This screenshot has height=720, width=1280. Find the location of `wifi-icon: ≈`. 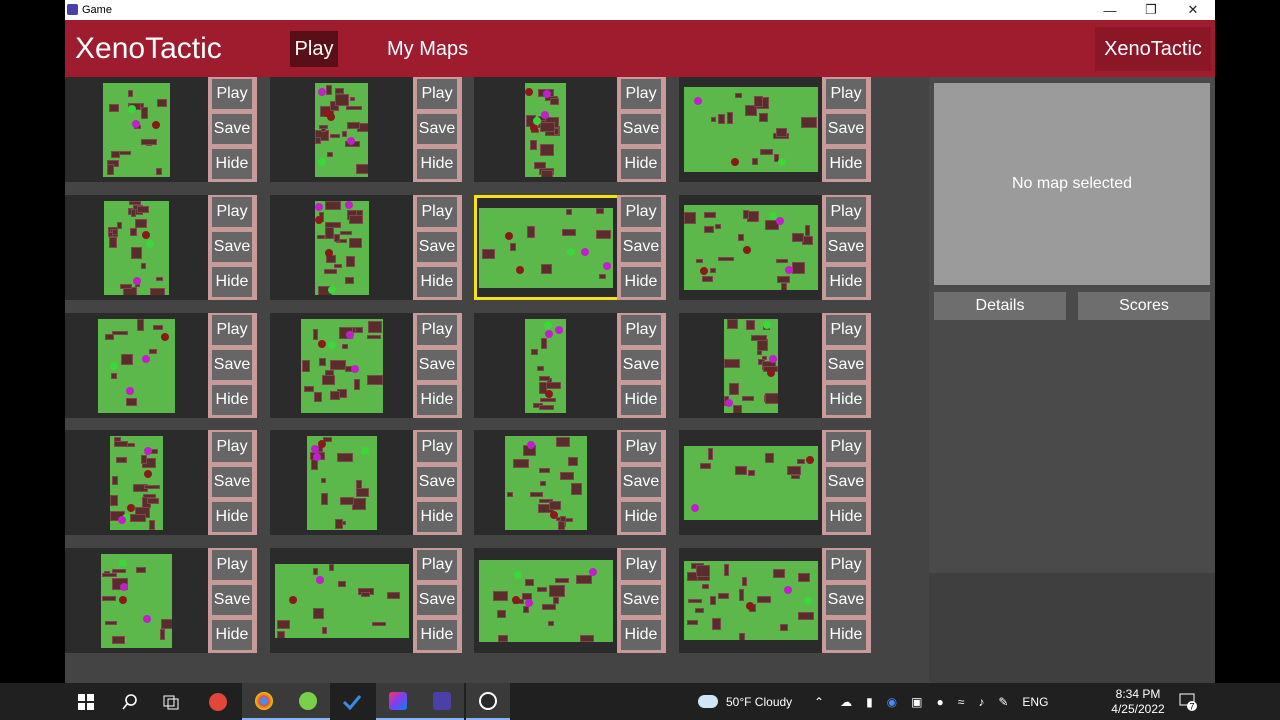

wifi-icon: ≈ is located at coordinates (961, 702).